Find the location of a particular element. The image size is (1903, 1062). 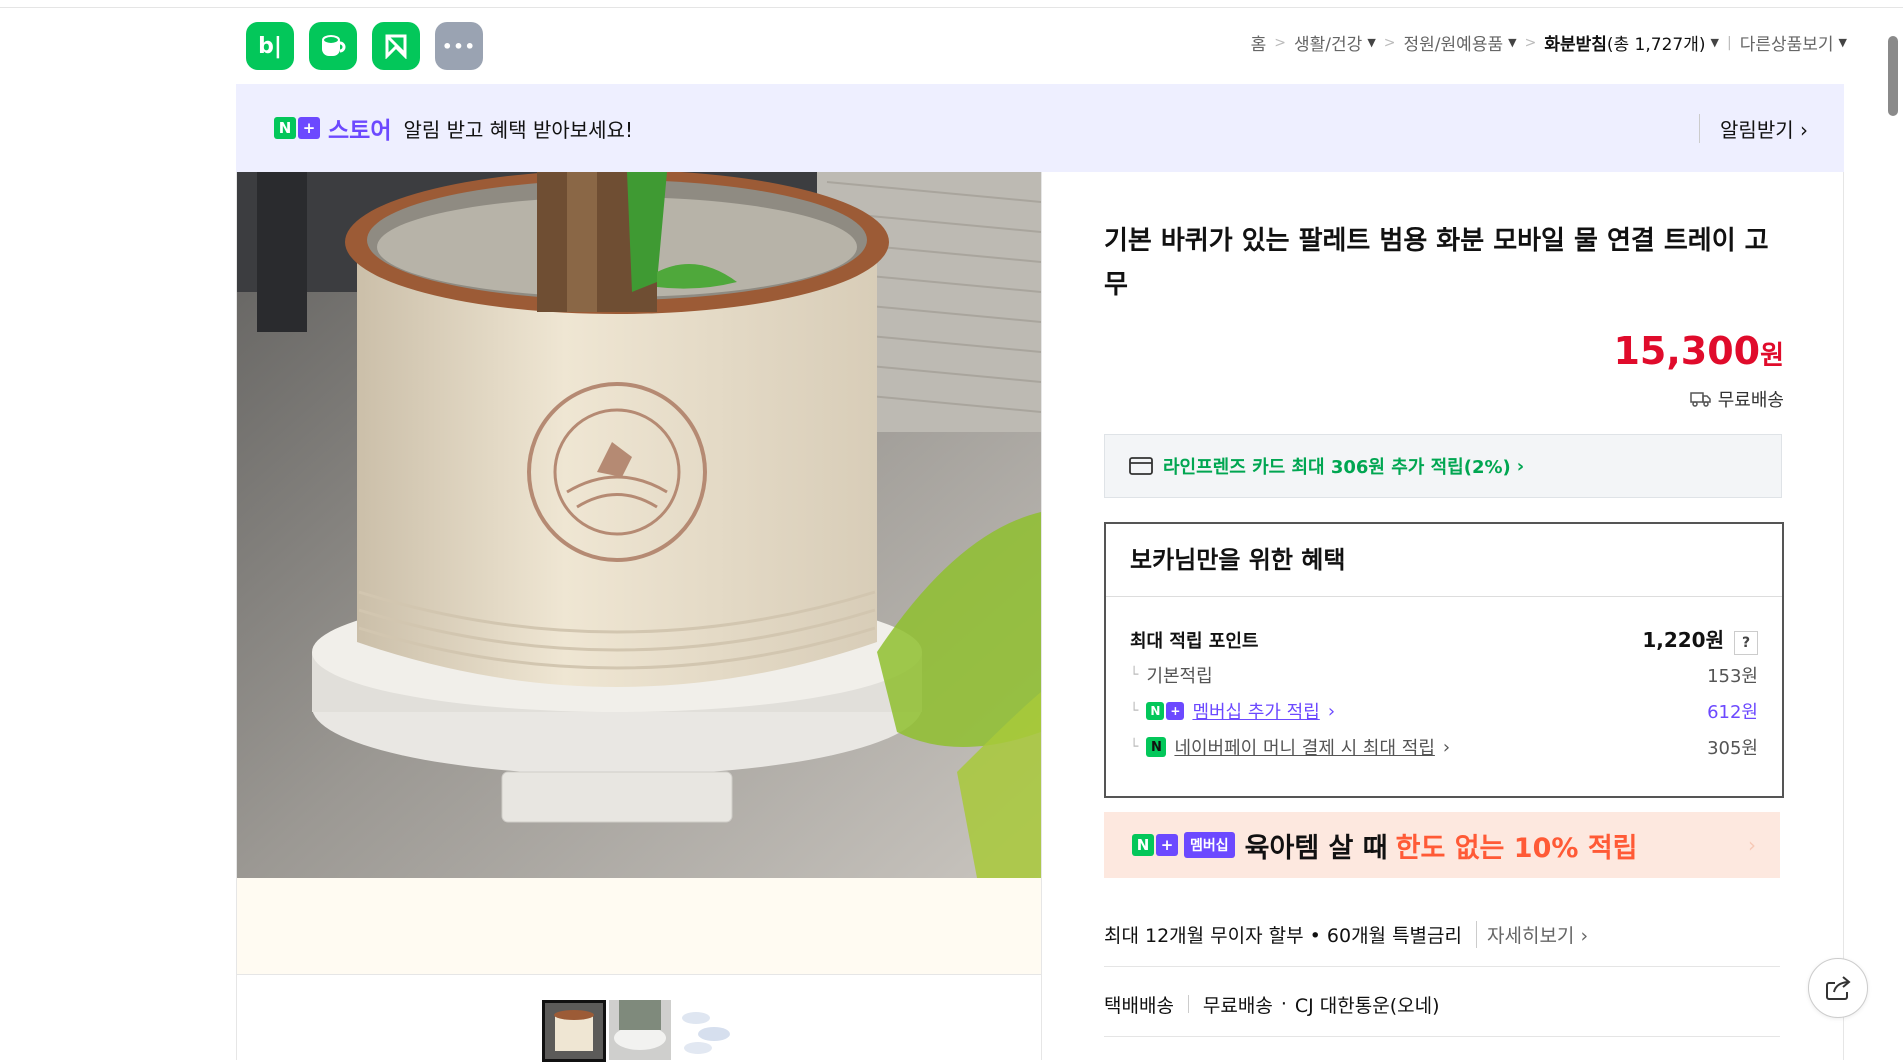

scrollbar-thumb is located at coordinates (1893, 76).